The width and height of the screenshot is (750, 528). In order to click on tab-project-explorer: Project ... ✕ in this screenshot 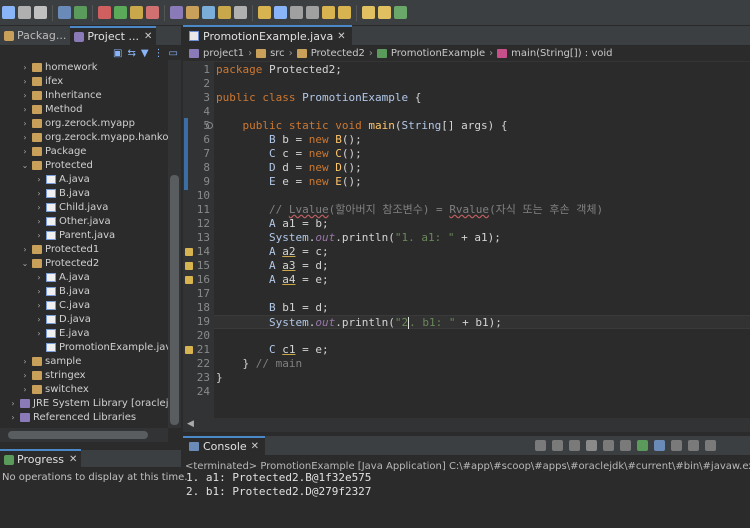, I will do `click(113, 35)`.